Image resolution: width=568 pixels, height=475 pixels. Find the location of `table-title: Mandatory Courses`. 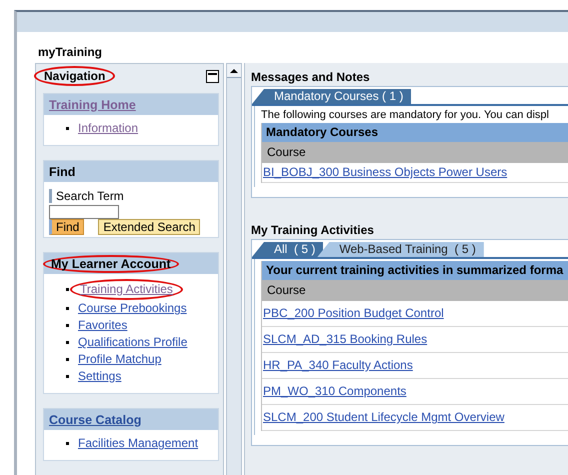

table-title: Mandatory Courses is located at coordinates (415, 132).